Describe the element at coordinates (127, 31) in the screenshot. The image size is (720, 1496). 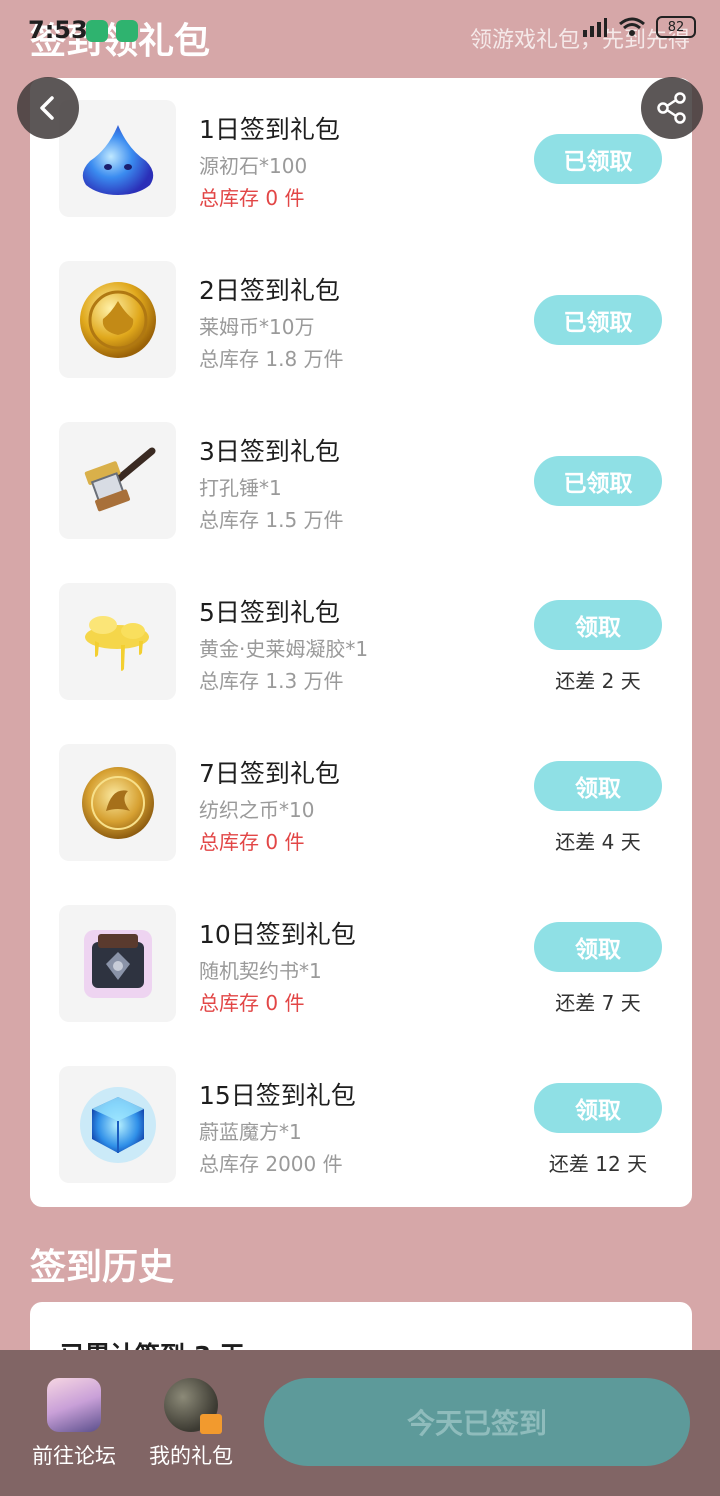
I see `wechat-notification-icon` at that location.